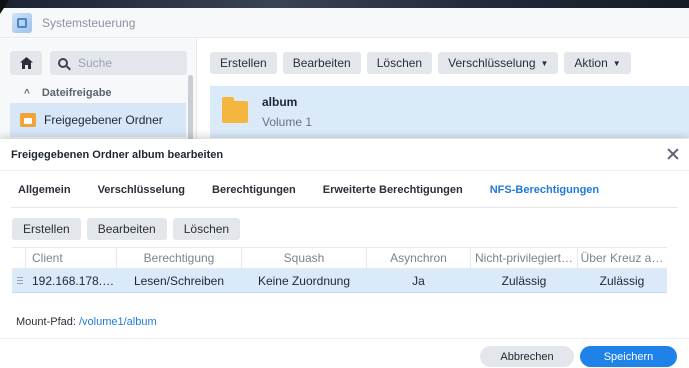  Describe the element at coordinates (19, 258) in the screenshot. I see `column-header-handle` at that location.